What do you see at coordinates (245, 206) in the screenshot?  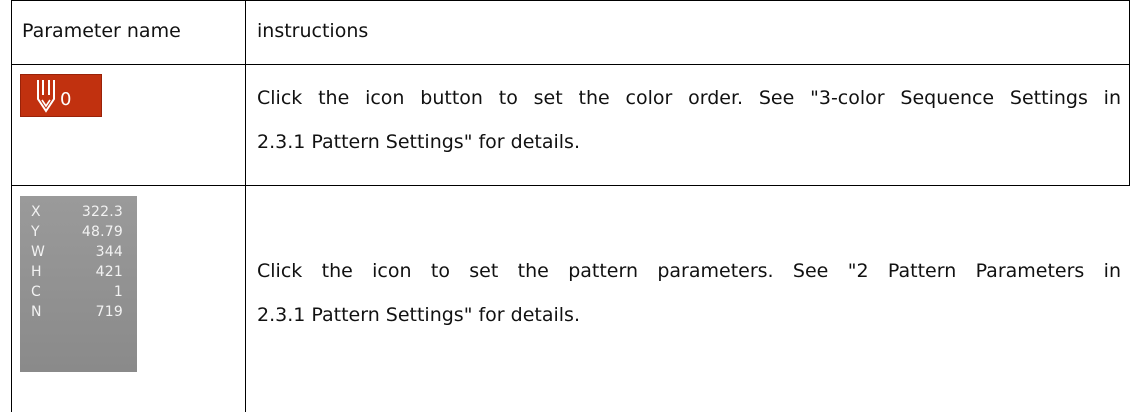 I see `table-column-divider` at bounding box center [245, 206].